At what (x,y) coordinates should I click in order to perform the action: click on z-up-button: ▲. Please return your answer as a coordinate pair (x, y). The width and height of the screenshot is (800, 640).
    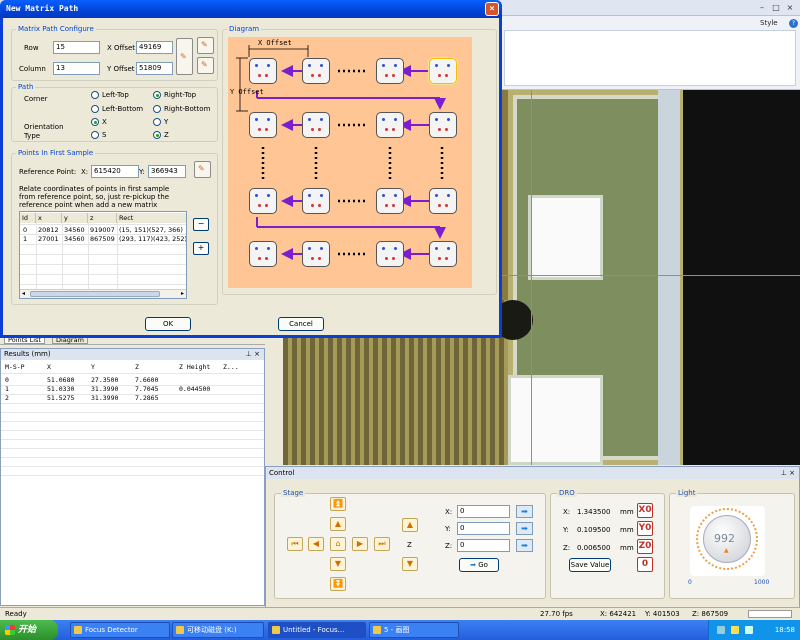
    Looking at the image, I should click on (410, 525).